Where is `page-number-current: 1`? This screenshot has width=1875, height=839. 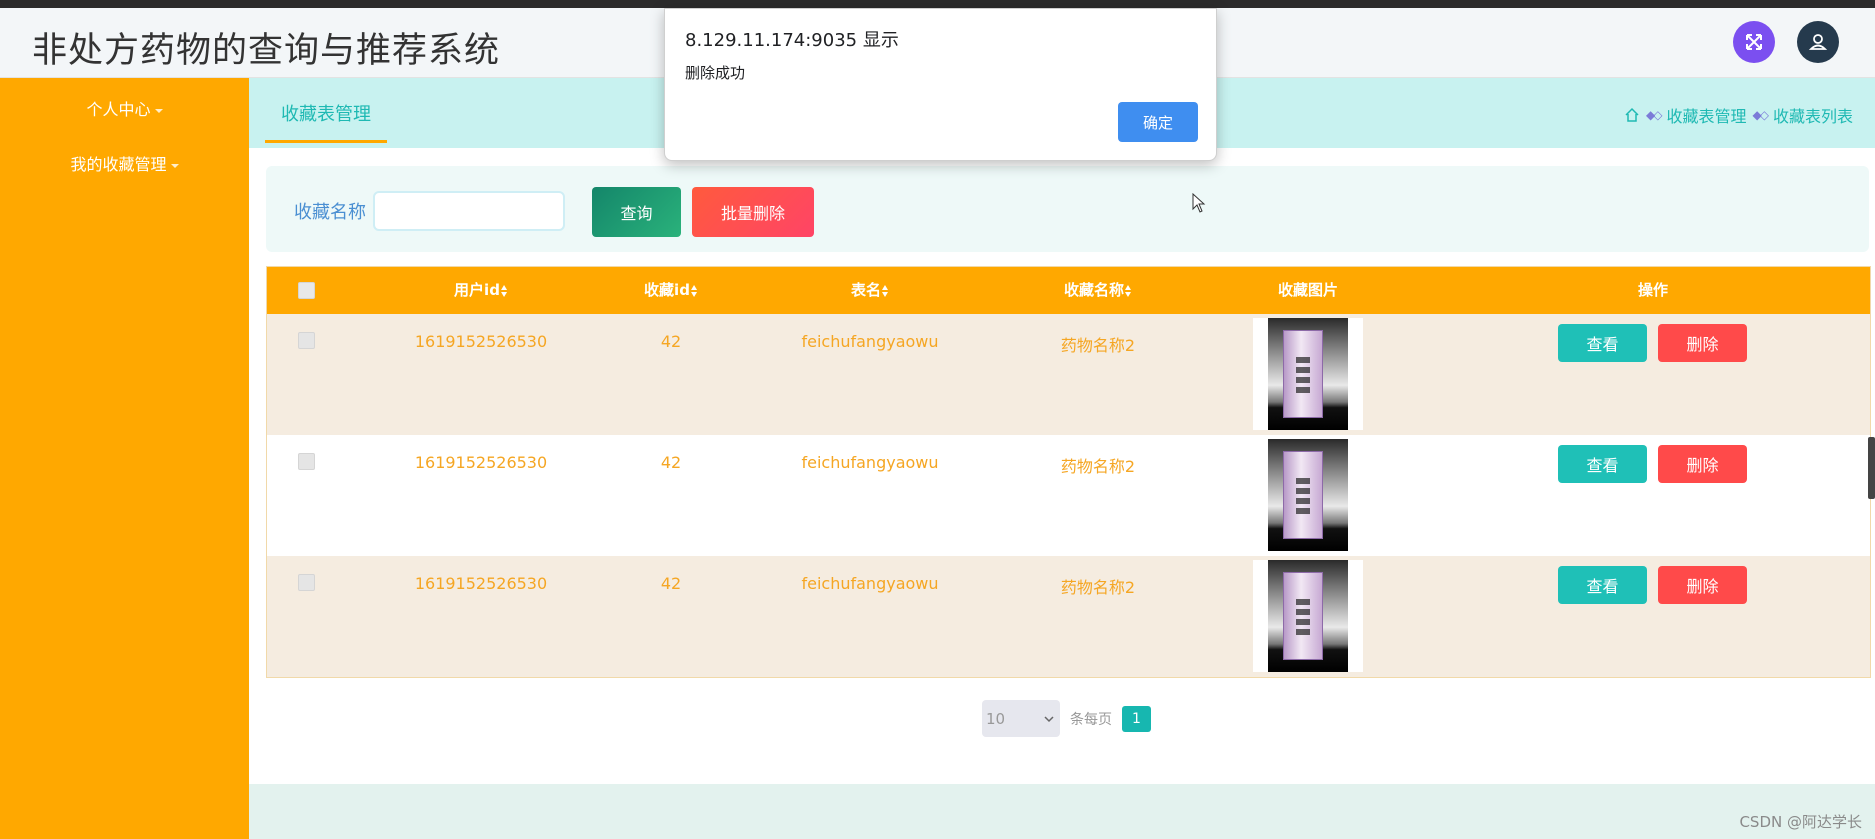 page-number-current: 1 is located at coordinates (1136, 718).